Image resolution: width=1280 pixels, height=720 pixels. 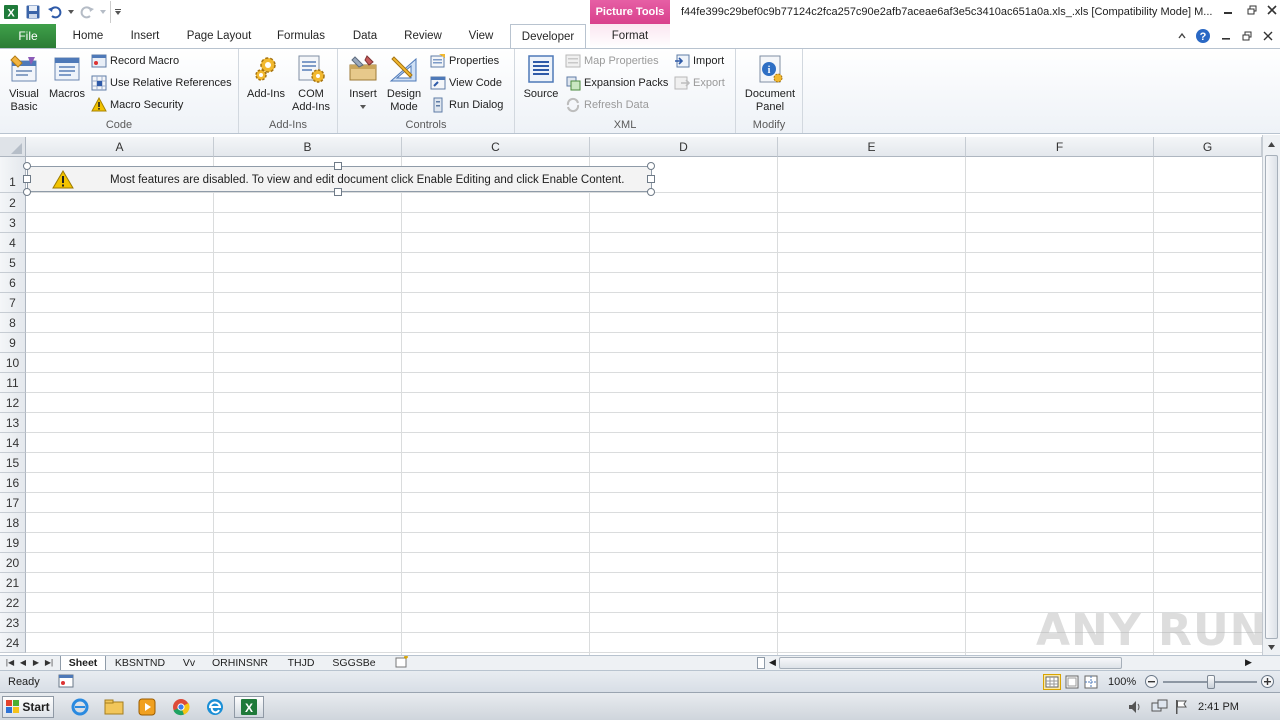 What do you see at coordinates (13, 583) in the screenshot?
I see `row-header-21: 21` at bounding box center [13, 583].